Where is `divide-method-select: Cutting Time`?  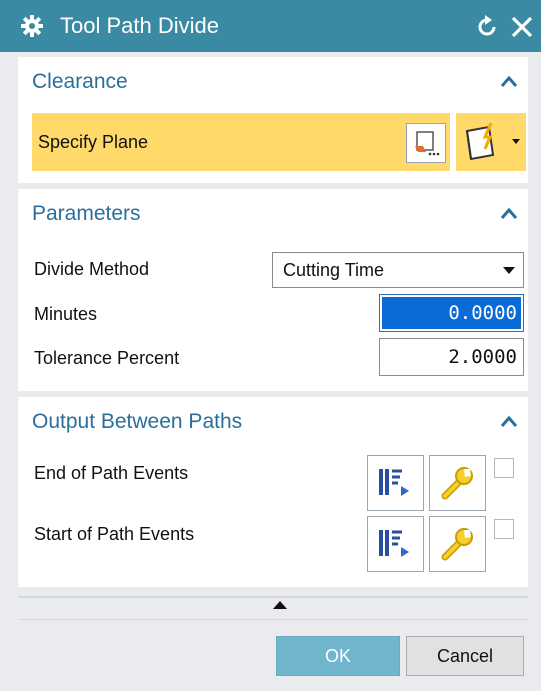
divide-method-select: Cutting Time is located at coordinates (398, 270).